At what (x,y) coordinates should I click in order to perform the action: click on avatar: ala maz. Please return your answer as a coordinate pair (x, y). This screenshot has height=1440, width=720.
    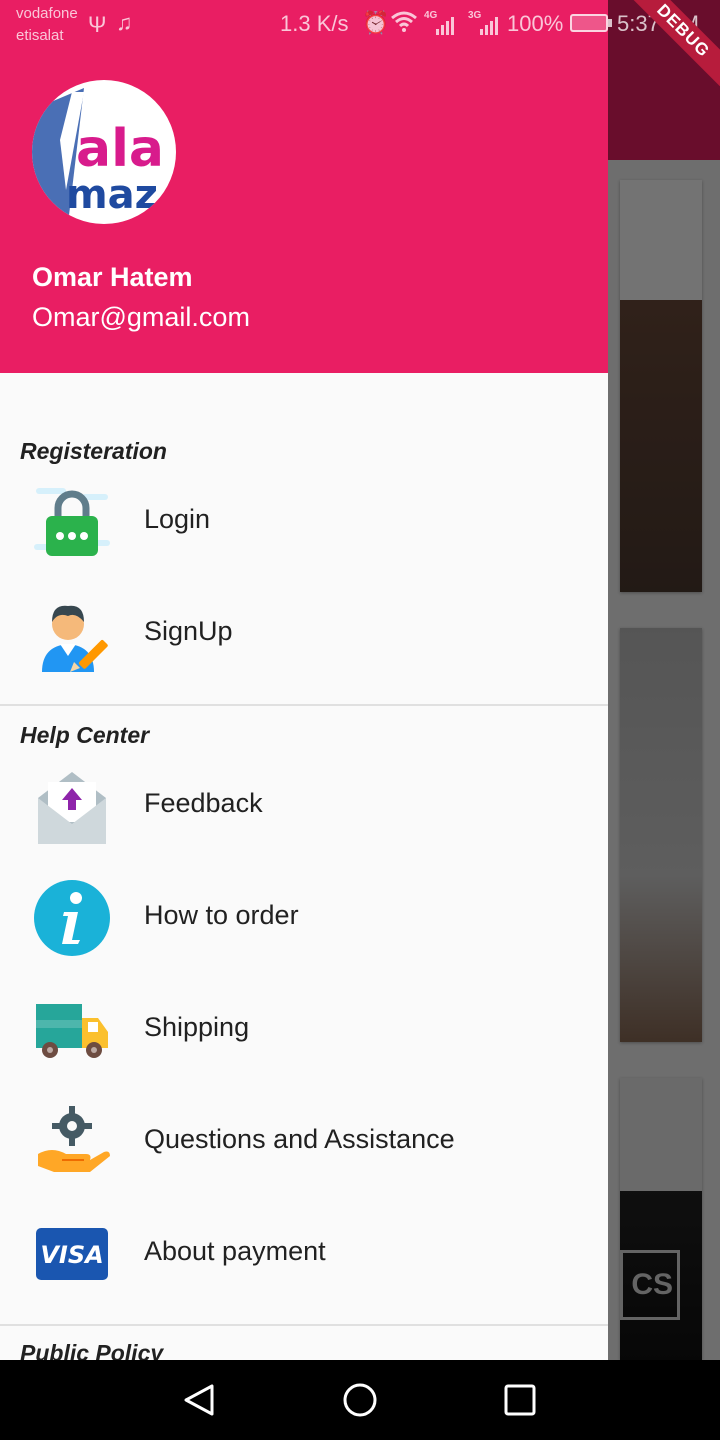
    Looking at the image, I should click on (104, 152).